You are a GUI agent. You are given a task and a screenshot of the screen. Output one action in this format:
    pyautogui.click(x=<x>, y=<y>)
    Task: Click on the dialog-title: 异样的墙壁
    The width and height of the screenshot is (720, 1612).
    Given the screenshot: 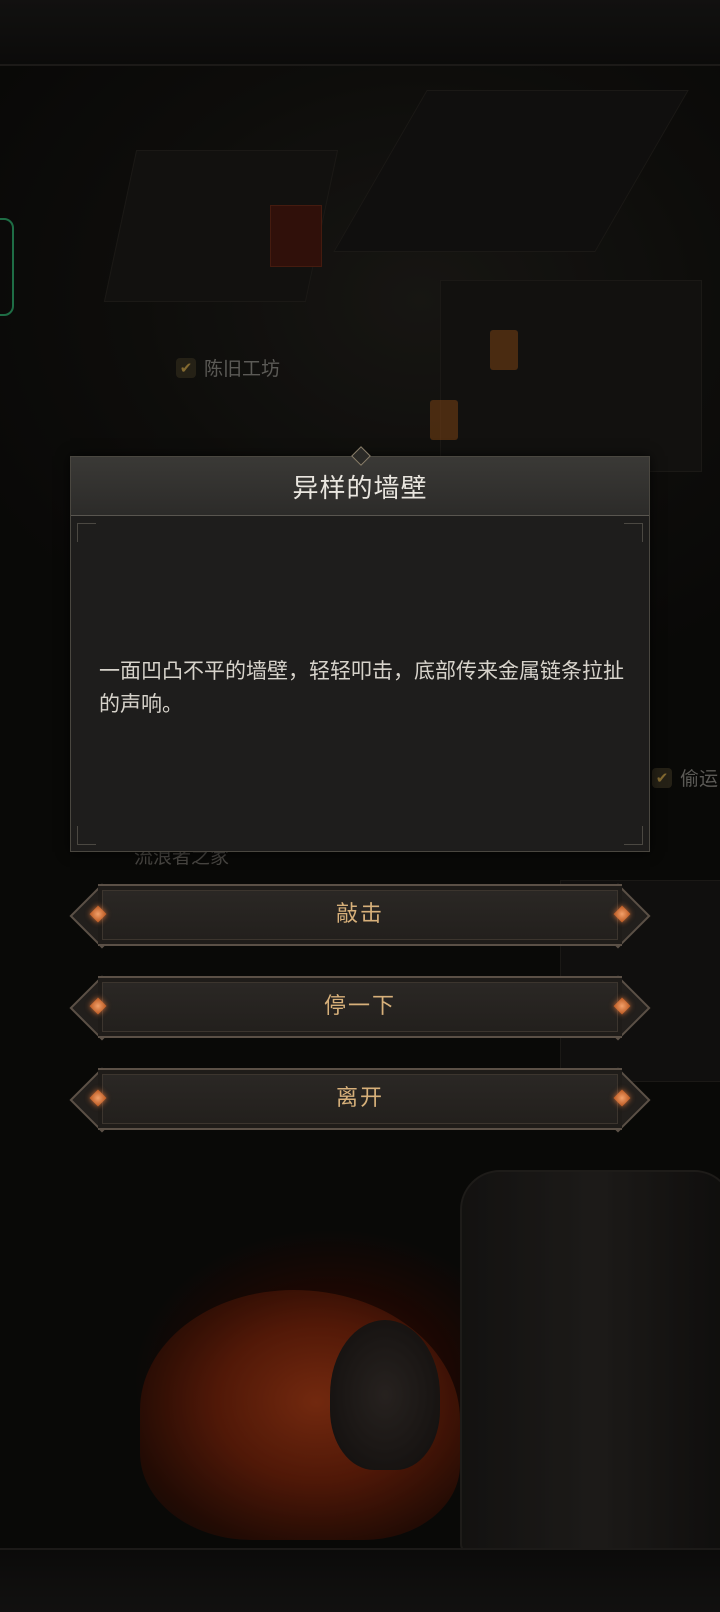 What is the action you would take?
    pyautogui.click(x=360, y=488)
    